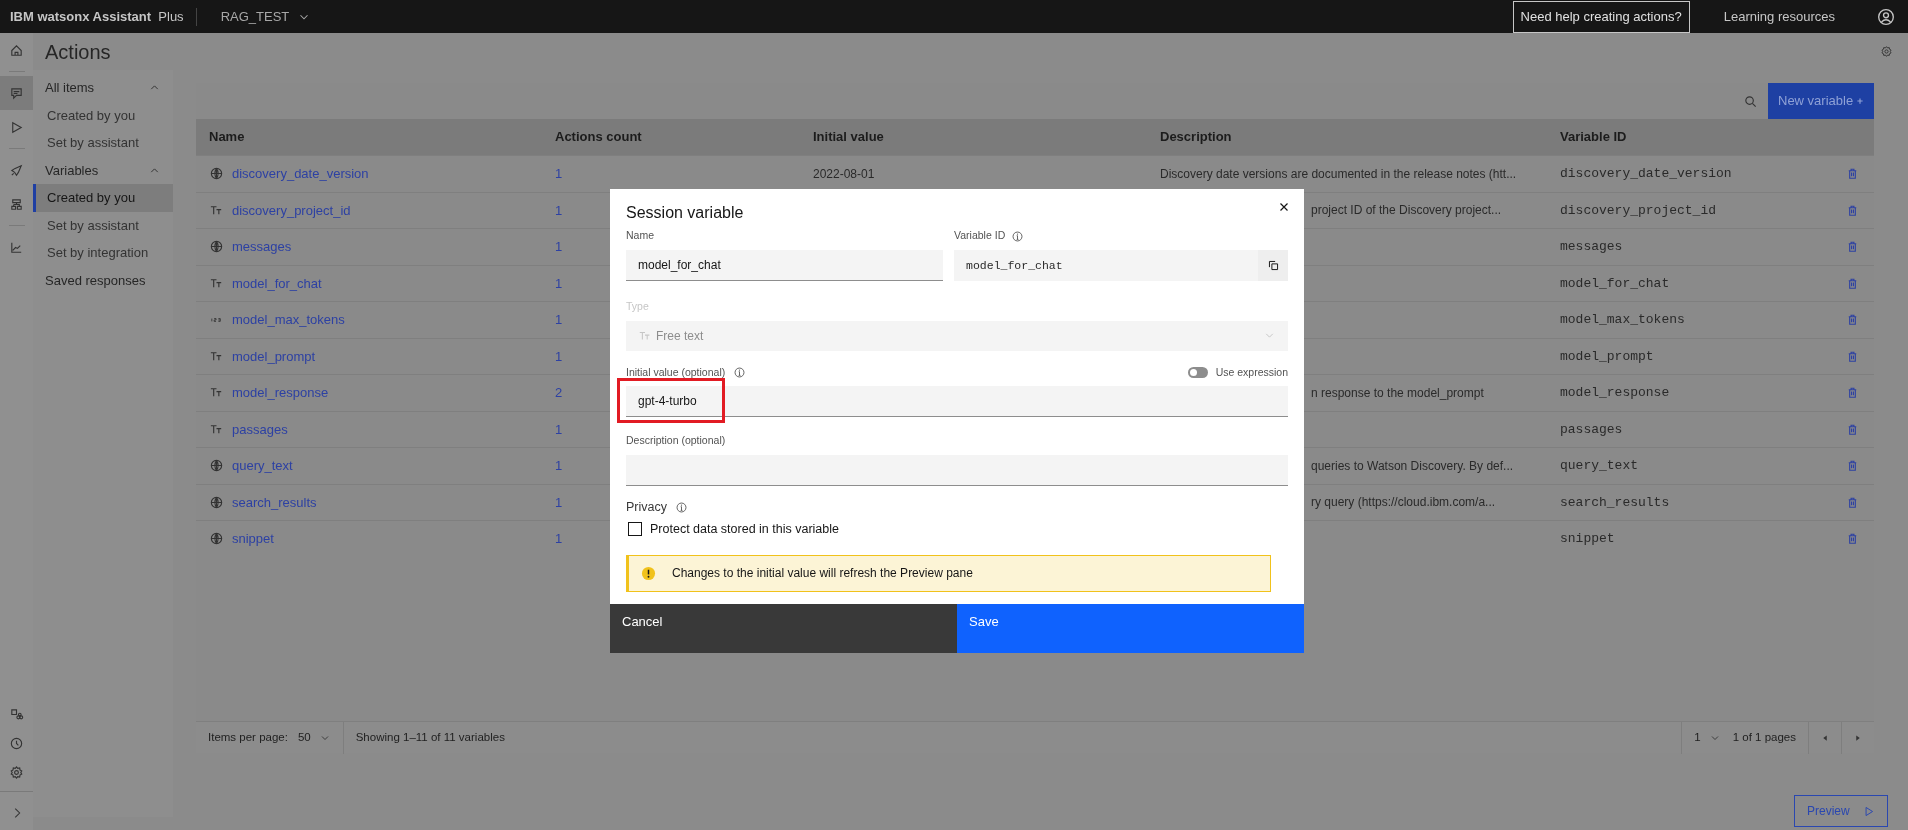 This screenshot has height=830, width=1908. What do you see at coordinates (598, 137) in the screenshot?
I see `column-header: Actions count` at bounding box center [598, 137].